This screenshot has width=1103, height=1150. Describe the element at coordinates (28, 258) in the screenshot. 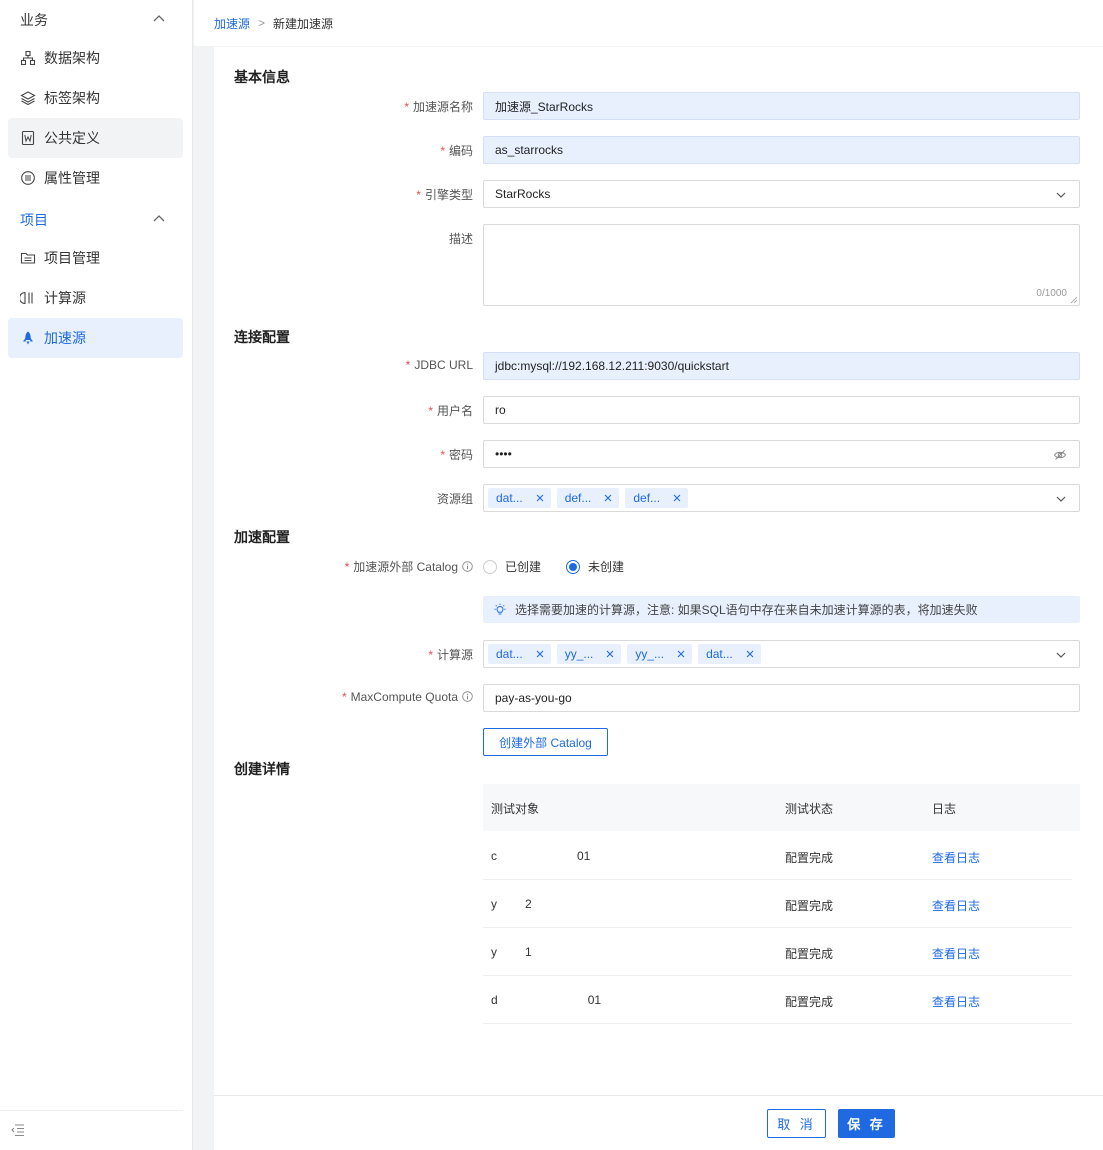

I see `folder-icon` at that location.